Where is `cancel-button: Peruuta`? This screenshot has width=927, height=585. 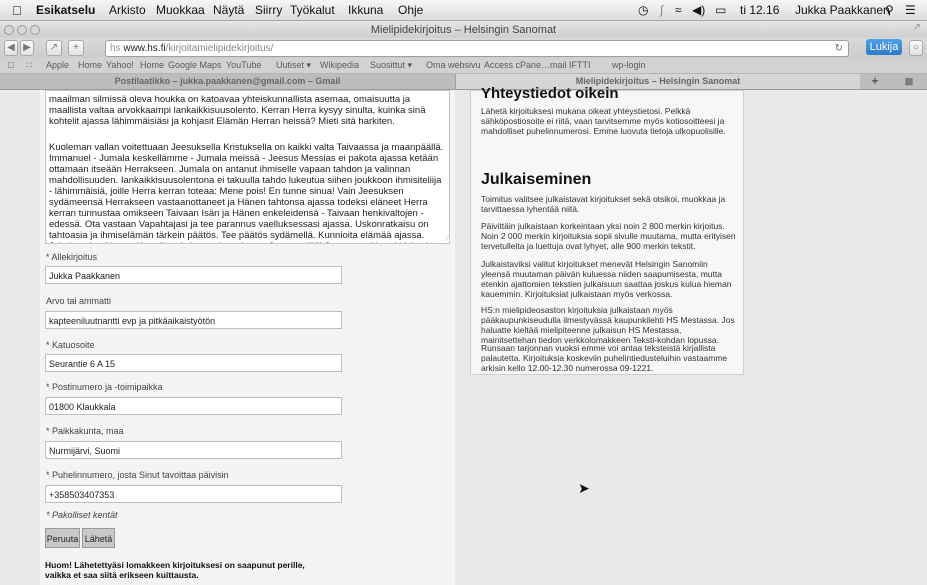 cancel-button: Peruuta is located at coordinates (62, 538).